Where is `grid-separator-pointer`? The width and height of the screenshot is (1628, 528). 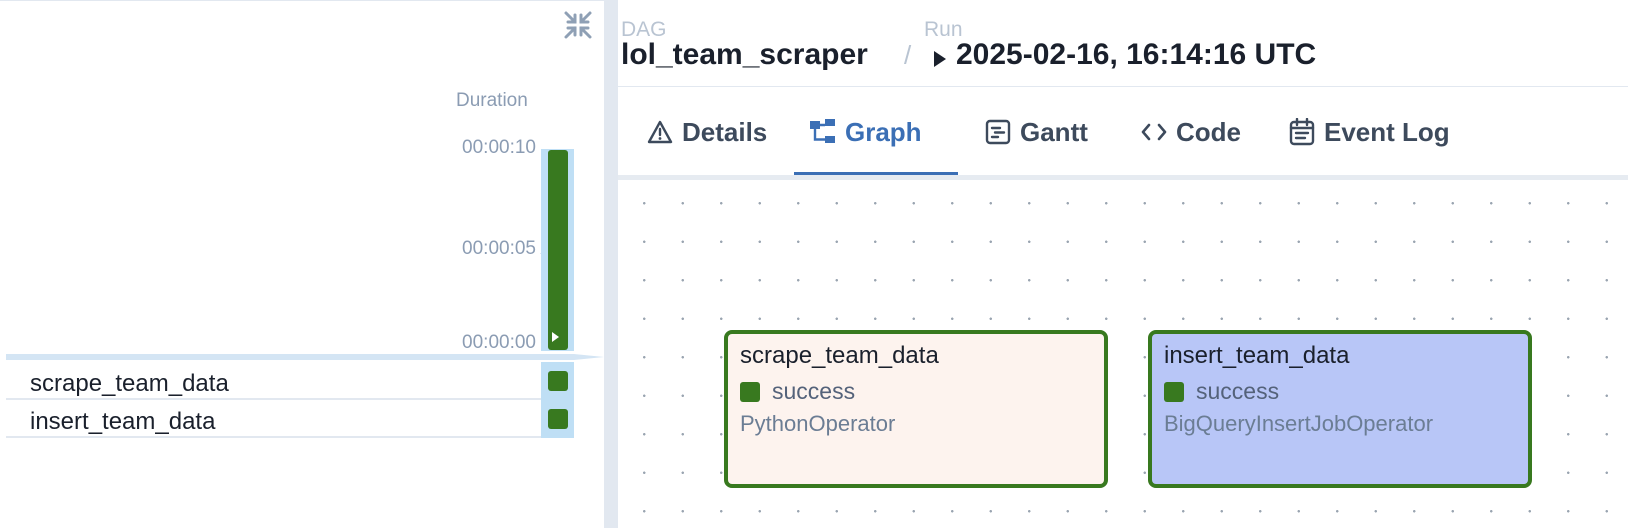
grid-separator-pointer is located at coordinates (589, 357).